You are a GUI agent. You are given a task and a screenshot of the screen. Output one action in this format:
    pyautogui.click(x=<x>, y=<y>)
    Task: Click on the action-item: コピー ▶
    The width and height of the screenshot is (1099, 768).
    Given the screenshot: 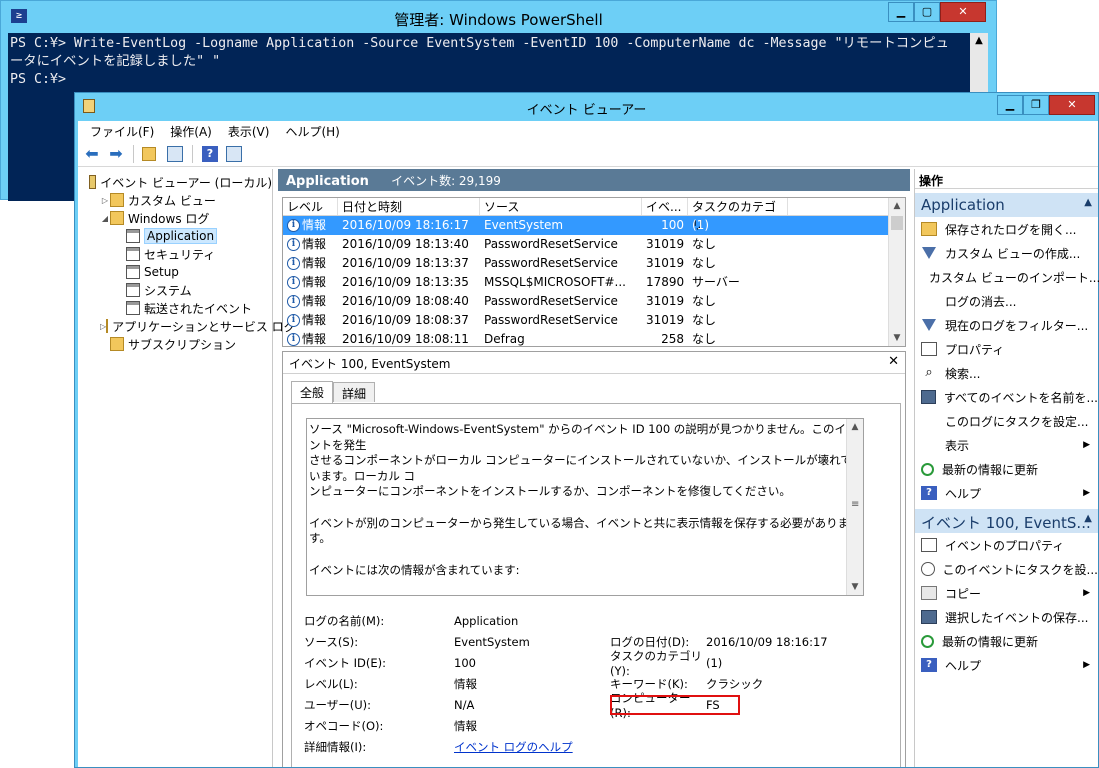 What is the action you would take?
    pyautogui.click(x=1006, y=593)
    